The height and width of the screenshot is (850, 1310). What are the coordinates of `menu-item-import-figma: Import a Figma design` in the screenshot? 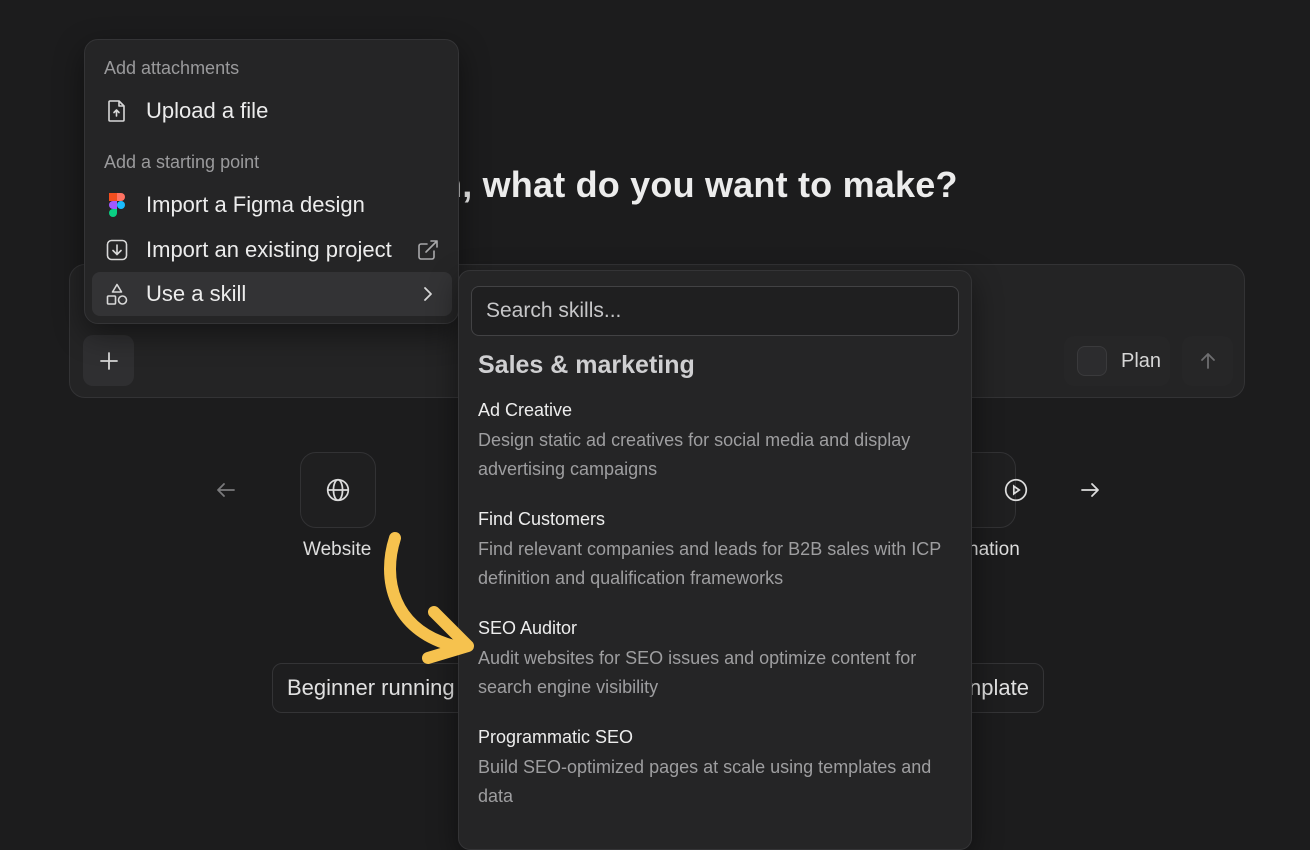 It's located at (272, 205).